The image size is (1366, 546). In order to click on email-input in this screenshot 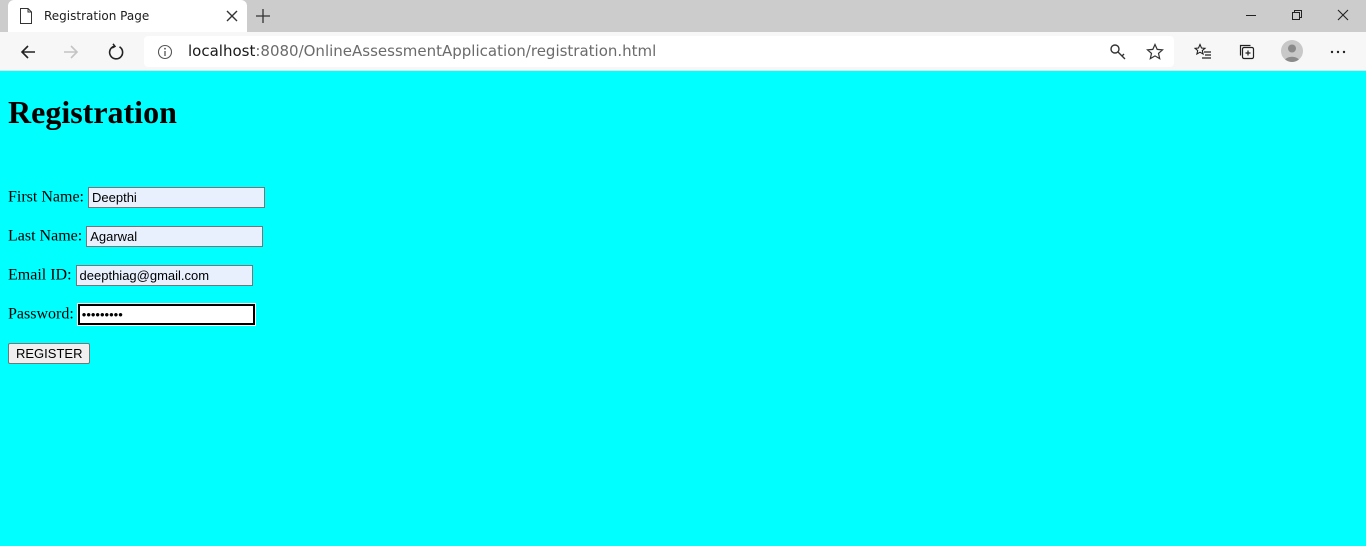, I will do `click(164, 275)`.